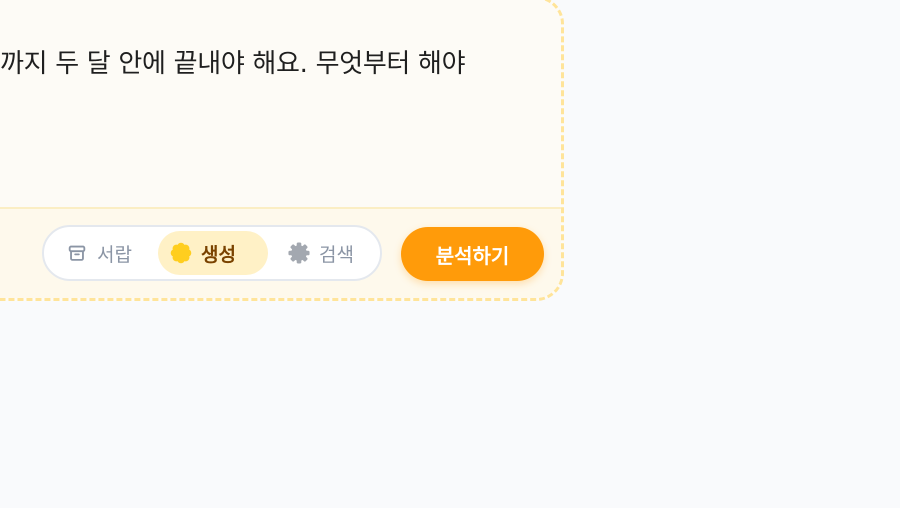 The width and height of the screenshot is (900, 508). I want to click on mode-generate-button: 생성, so click(213, 253).